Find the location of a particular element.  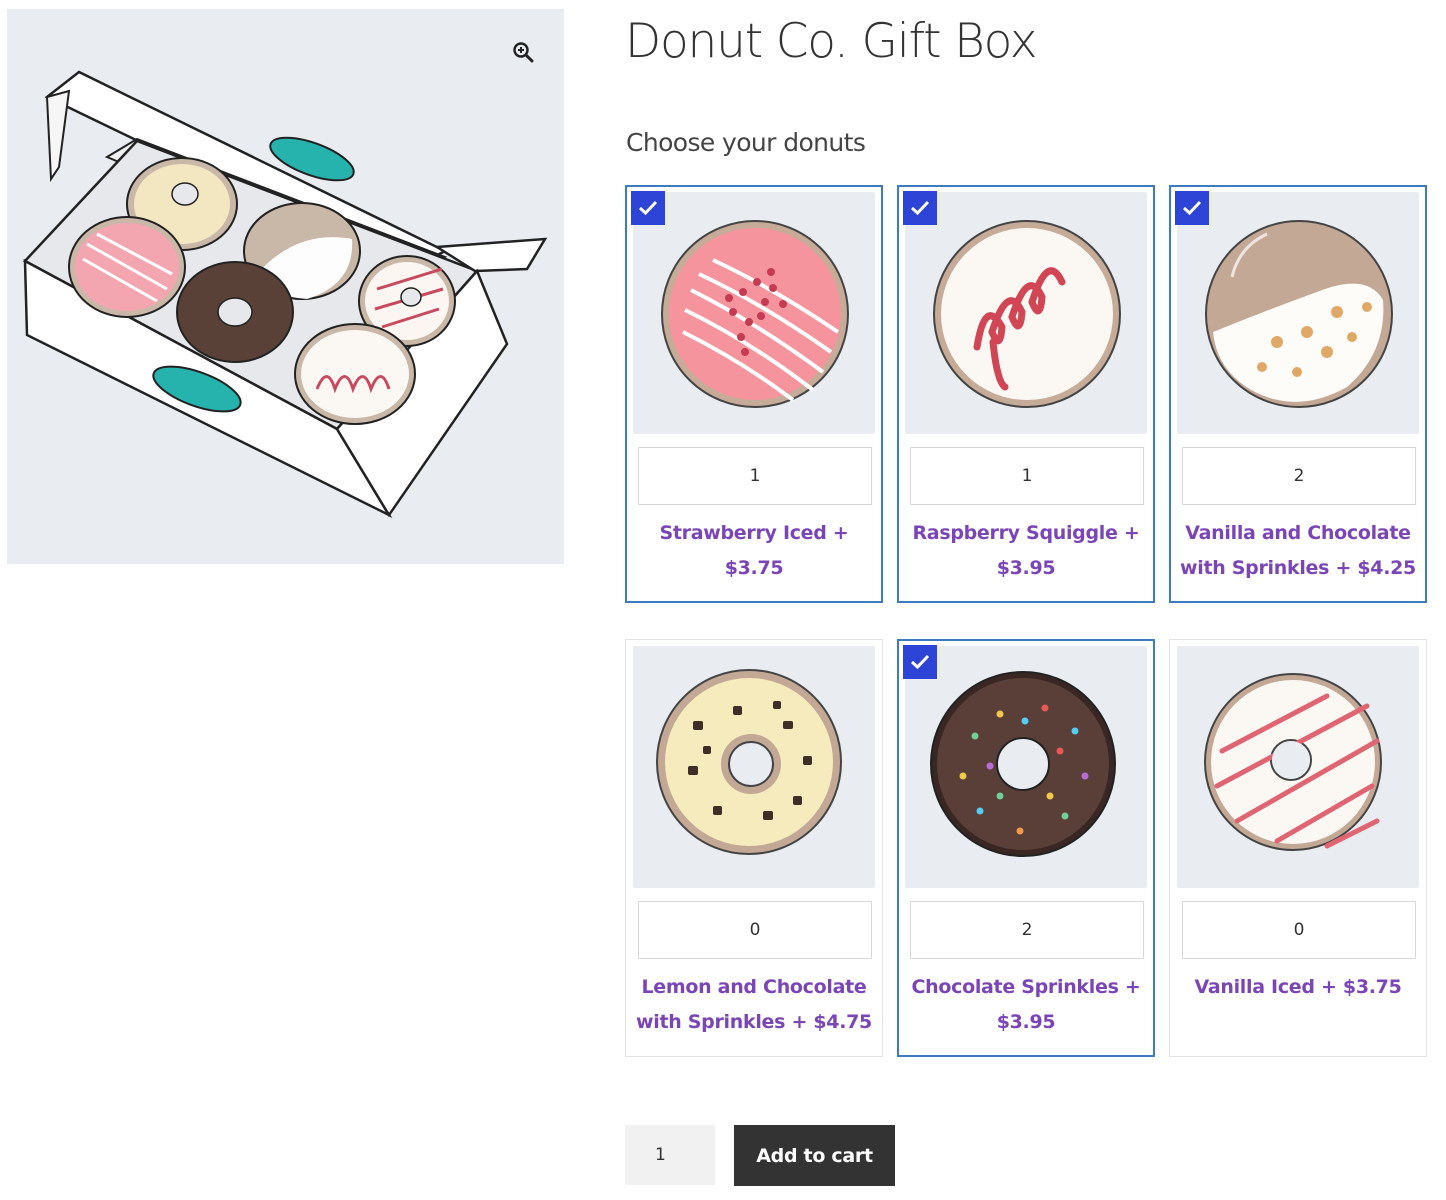

donut-card-strawberry-iced: 1 Strawberry Iced + $3.75 is located at coordinates (754, 394).